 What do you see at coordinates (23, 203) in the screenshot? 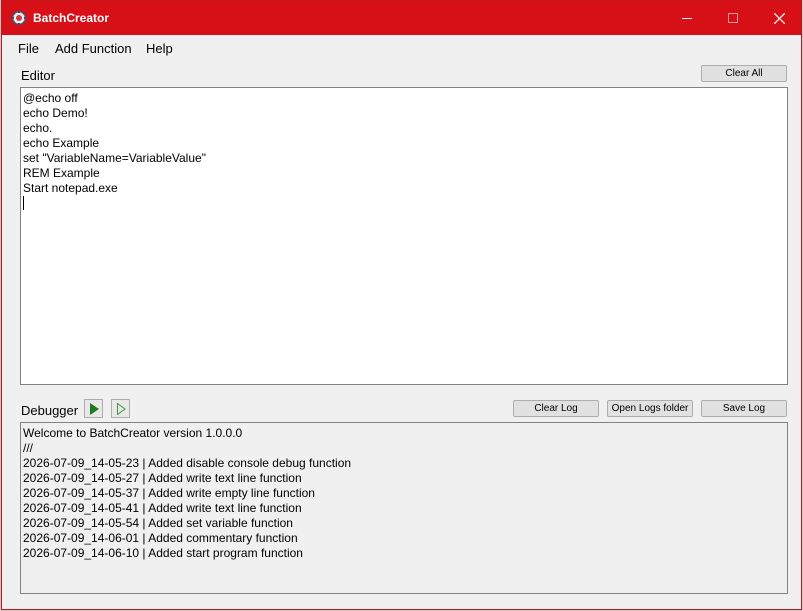
I see `text-caret` at bounding box center [23, 203].